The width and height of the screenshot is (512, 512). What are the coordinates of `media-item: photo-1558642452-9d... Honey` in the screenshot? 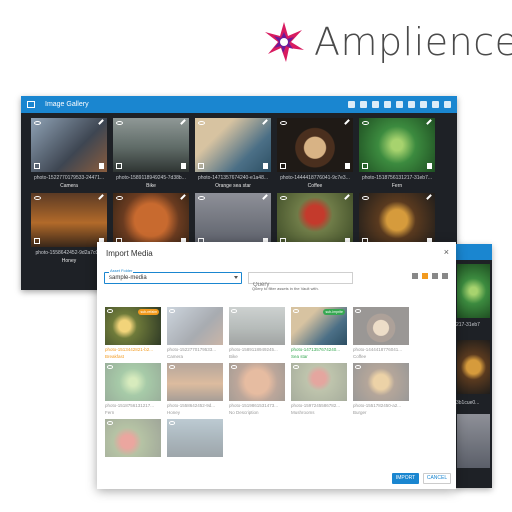 It's located at (195, 389).